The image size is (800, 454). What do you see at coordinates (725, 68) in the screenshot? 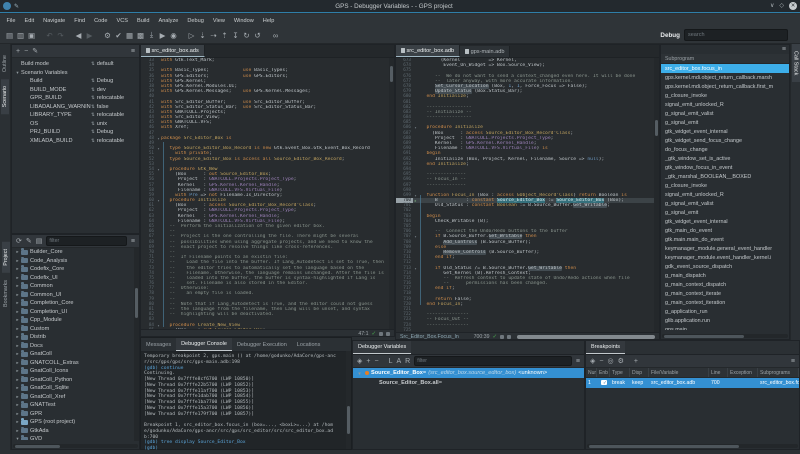
I see `stack-frame: src_editor_box.focus_in` at bounding box center [725, 68].